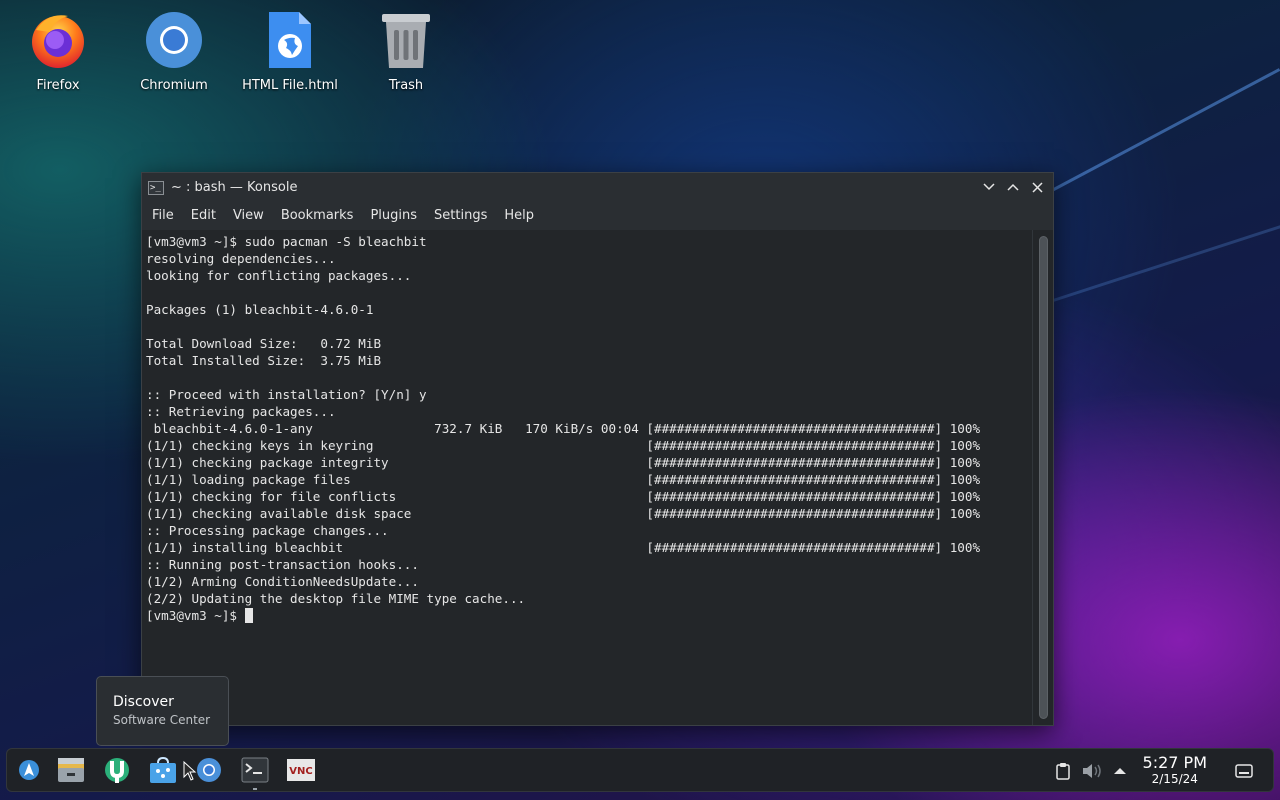  I want to click on close-button, so click(1037, 187).